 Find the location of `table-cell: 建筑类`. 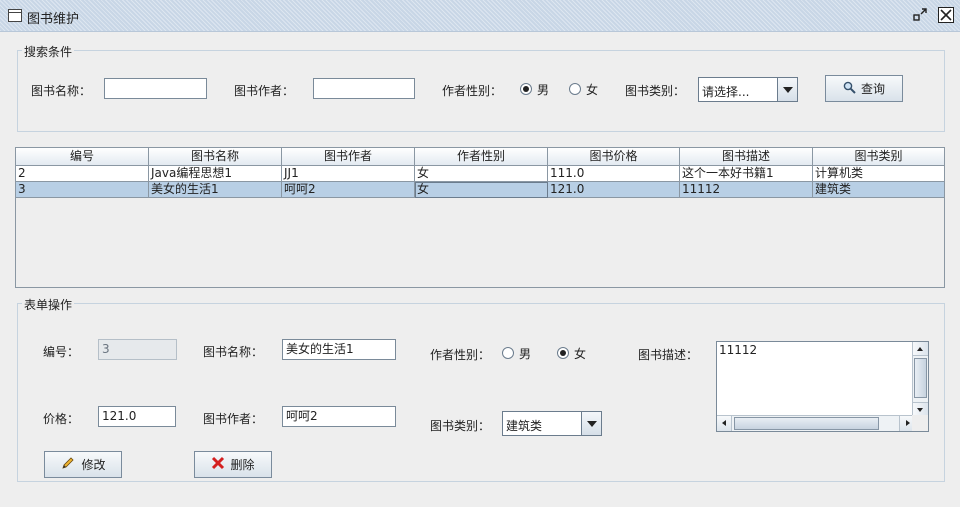

table-cell: 建筑类 is located at coordinates (879, 190).